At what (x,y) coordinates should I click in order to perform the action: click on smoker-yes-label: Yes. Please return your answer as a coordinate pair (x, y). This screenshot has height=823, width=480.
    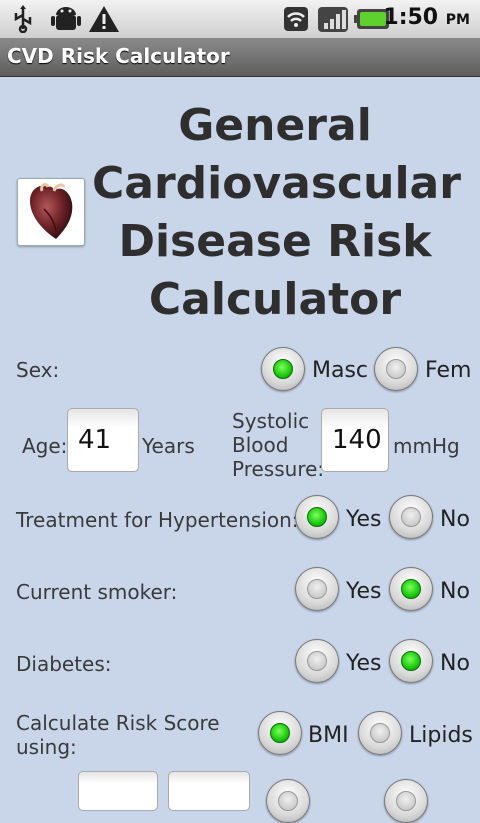
    Looking at the image, I should click on (364, 591).